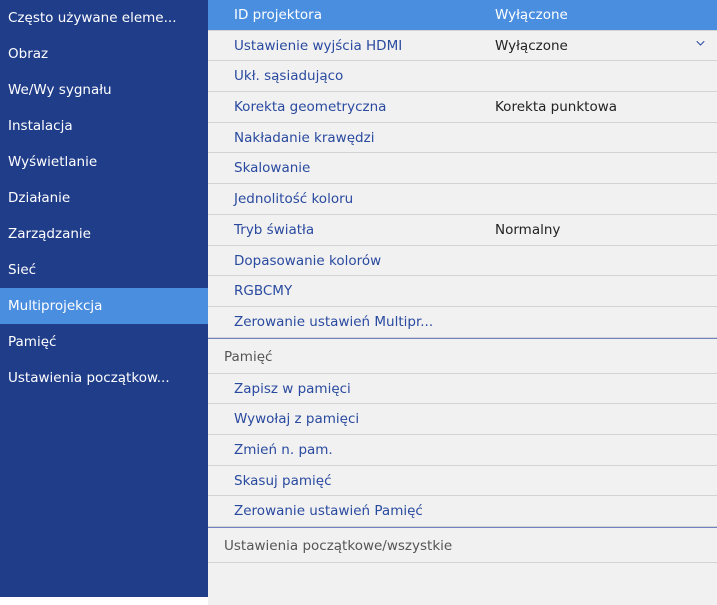 Image resolution: width=717 pixels, height=605 pixels. Describe the element at coordinates (289, 76) in the screenshot. I see `setting-label: Ukł. sąsiadująco` at that location.